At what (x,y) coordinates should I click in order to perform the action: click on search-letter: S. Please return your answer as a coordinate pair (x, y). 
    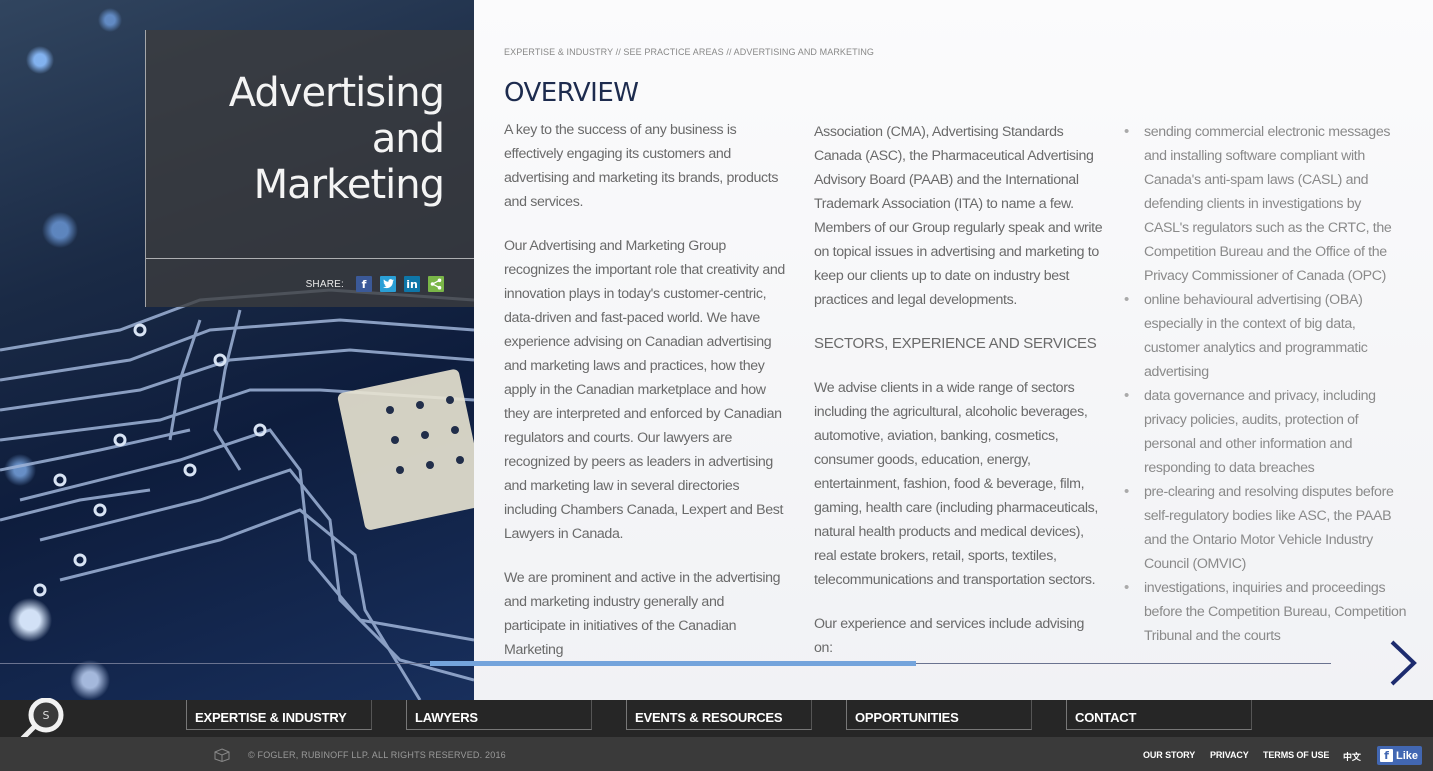
    Looking at the image, I should click on (46, 715).